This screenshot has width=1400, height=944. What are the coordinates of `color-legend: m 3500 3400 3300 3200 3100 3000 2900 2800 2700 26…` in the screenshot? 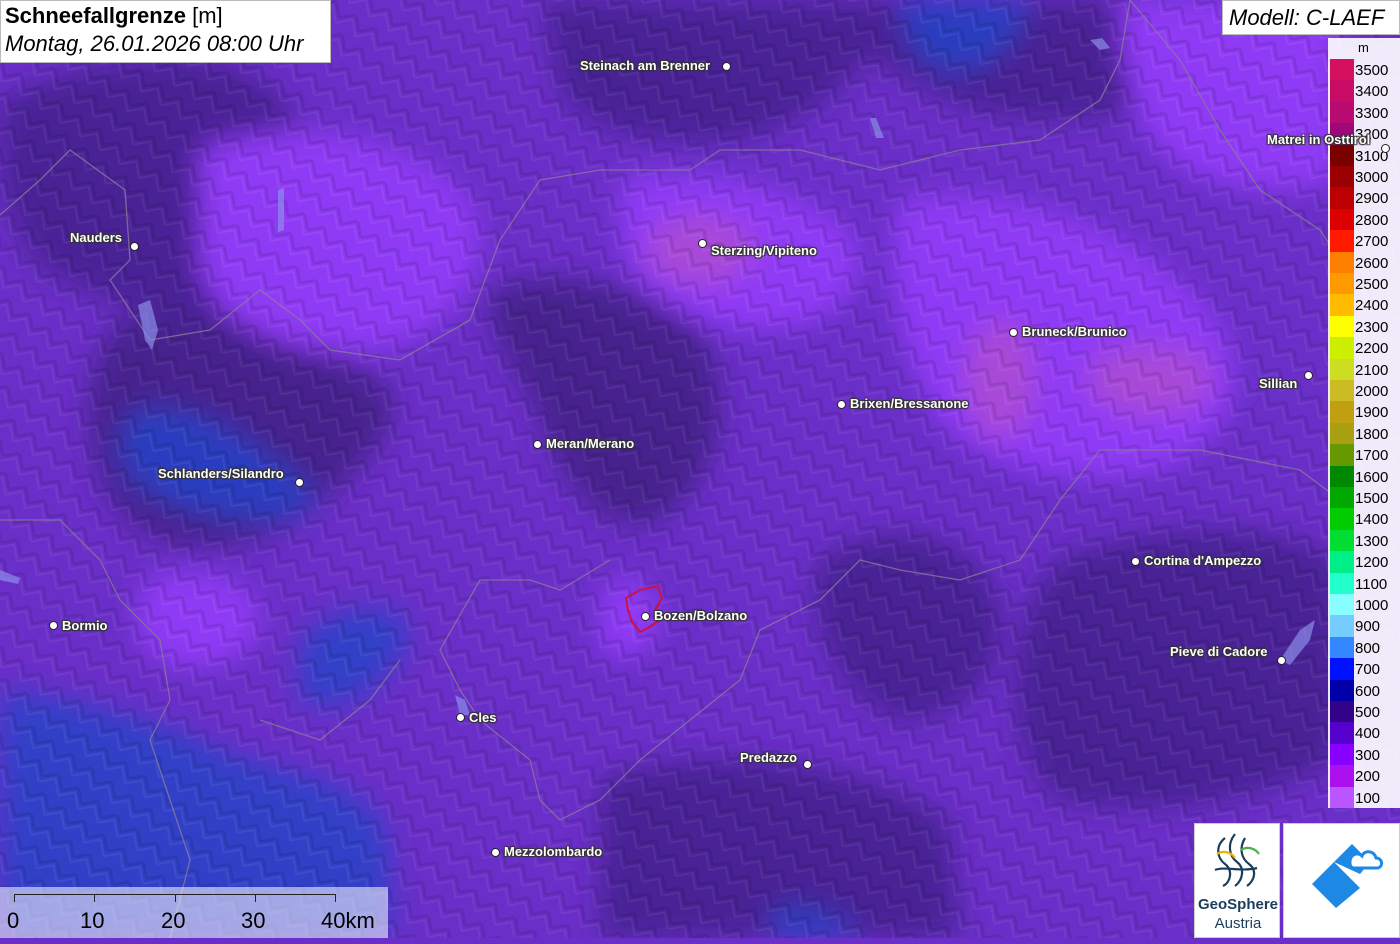 It's located at (1364, 423).